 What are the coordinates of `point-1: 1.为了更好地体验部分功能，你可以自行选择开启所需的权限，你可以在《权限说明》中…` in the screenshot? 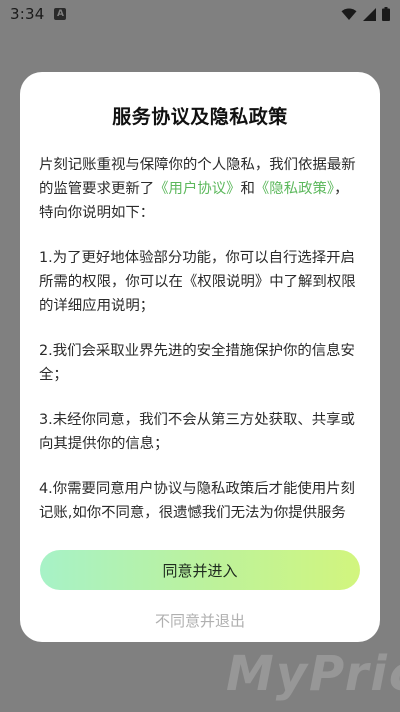 It's located at (197, 282).